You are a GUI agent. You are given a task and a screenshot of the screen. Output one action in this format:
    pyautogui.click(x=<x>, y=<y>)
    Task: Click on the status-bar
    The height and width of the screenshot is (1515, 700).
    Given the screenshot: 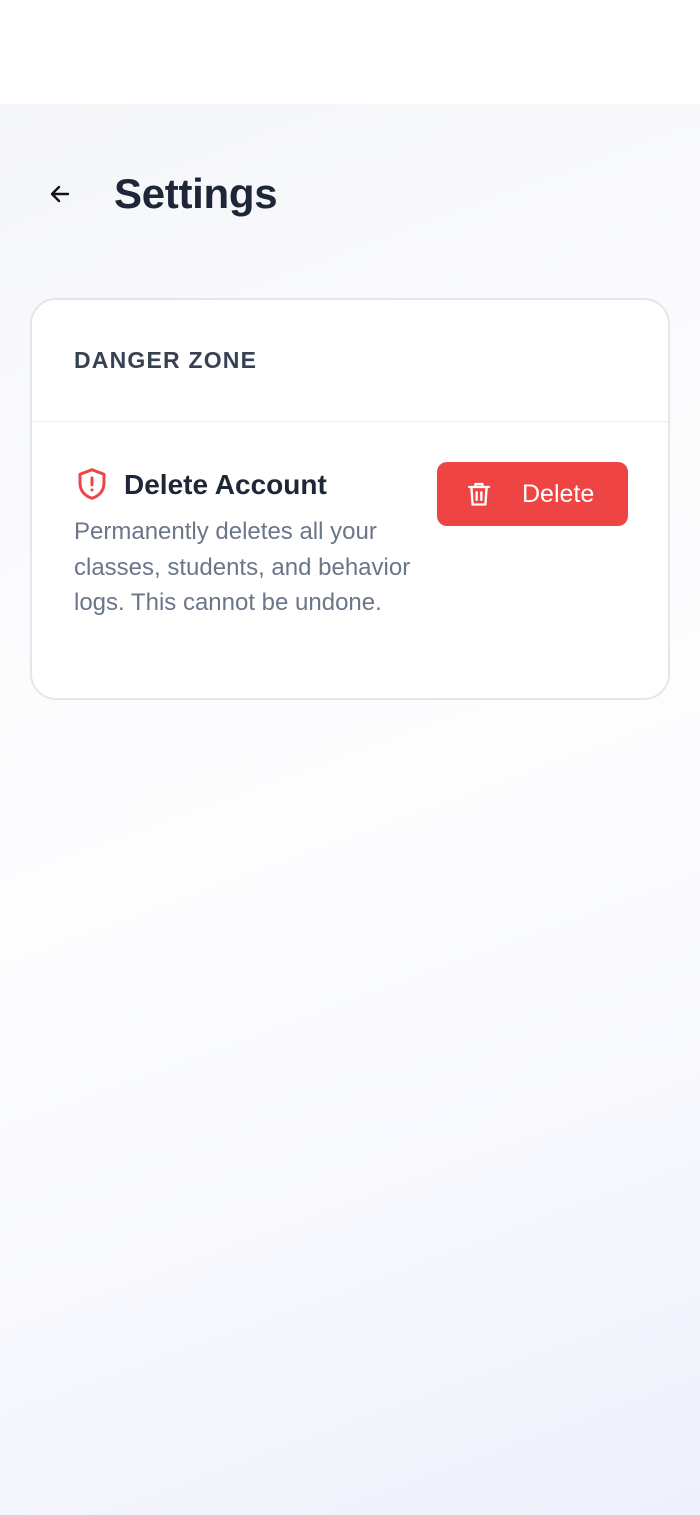 What is the action you would take?
    pyautogui.click(x=350, y=52)
    